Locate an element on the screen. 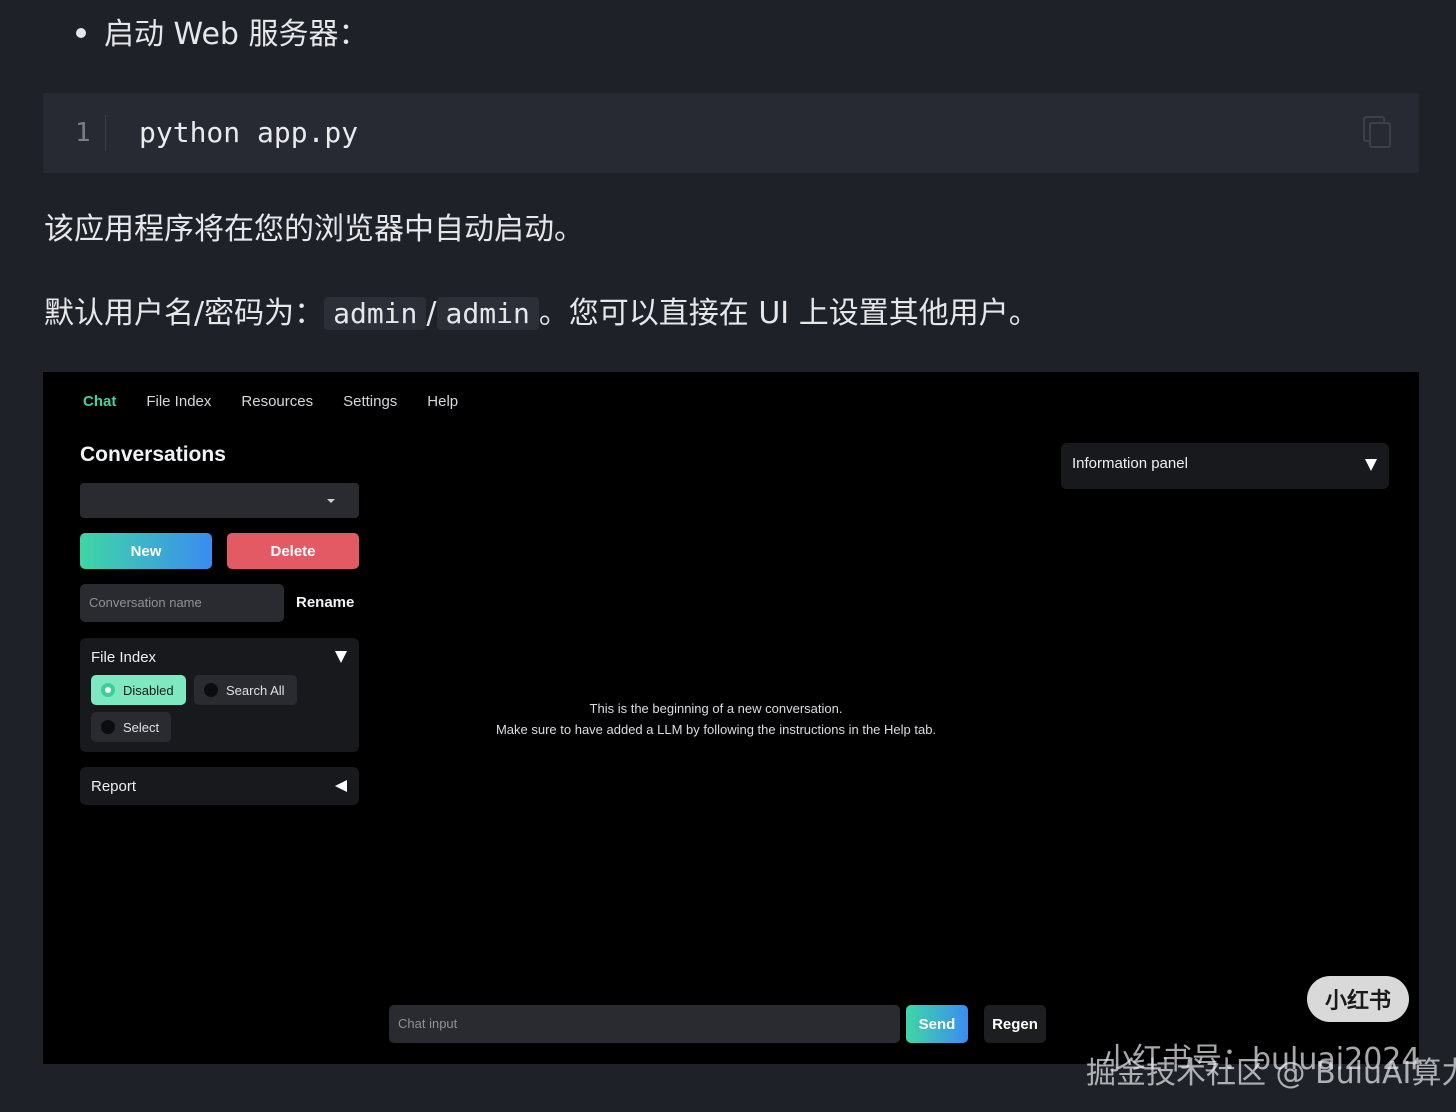  chat-input: Chat input is located at coordinates (644, 1024).